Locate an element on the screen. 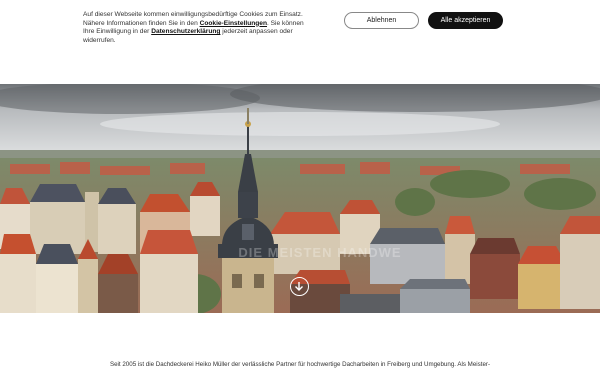  arrow-down-icon is located at coordinates (299, 286).